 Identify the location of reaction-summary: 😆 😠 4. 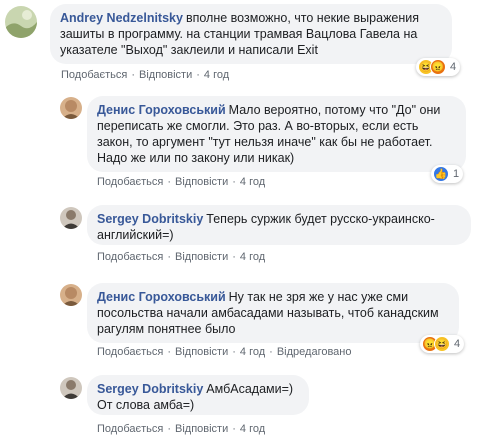
(438, 67).